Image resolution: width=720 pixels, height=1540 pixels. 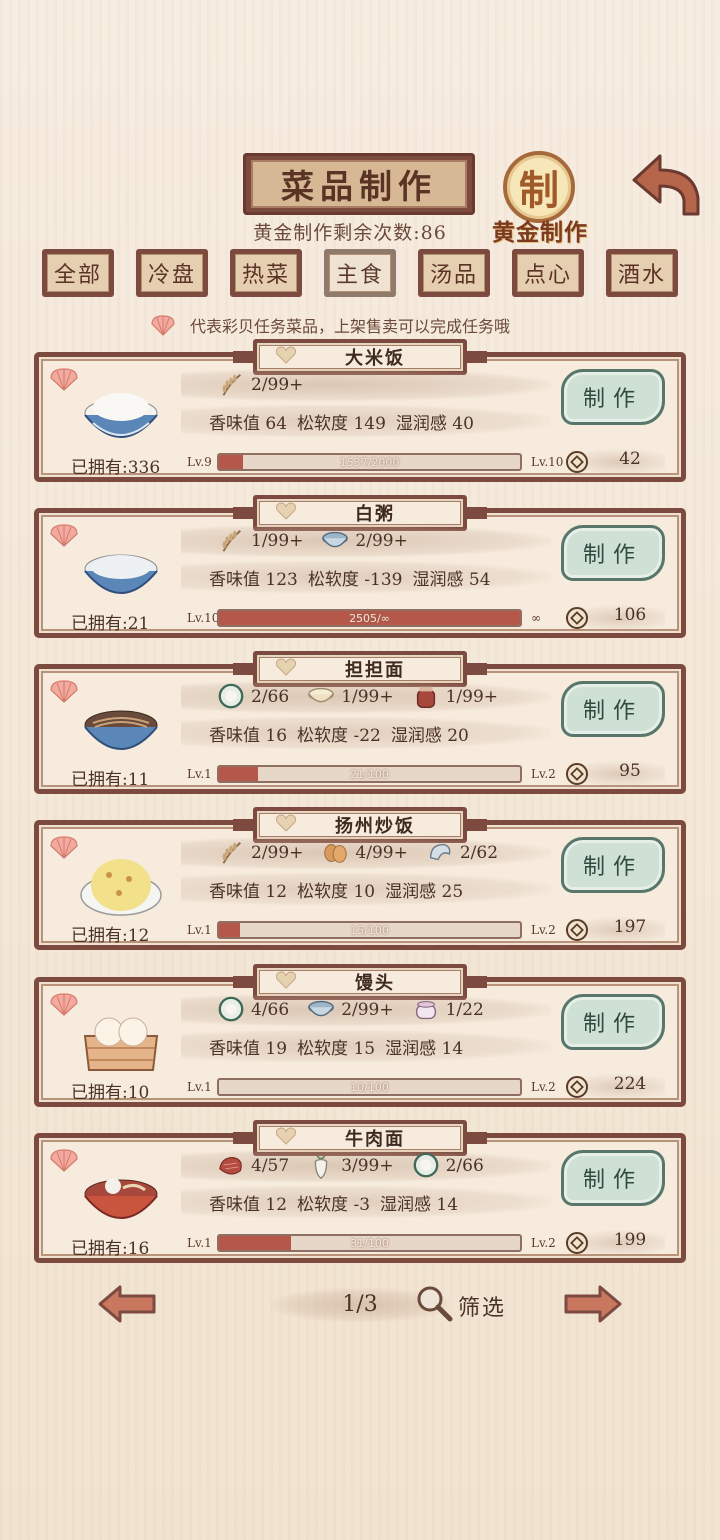 I want to click on level-progress-bar: 31/100, so click(x=369, y=1243).